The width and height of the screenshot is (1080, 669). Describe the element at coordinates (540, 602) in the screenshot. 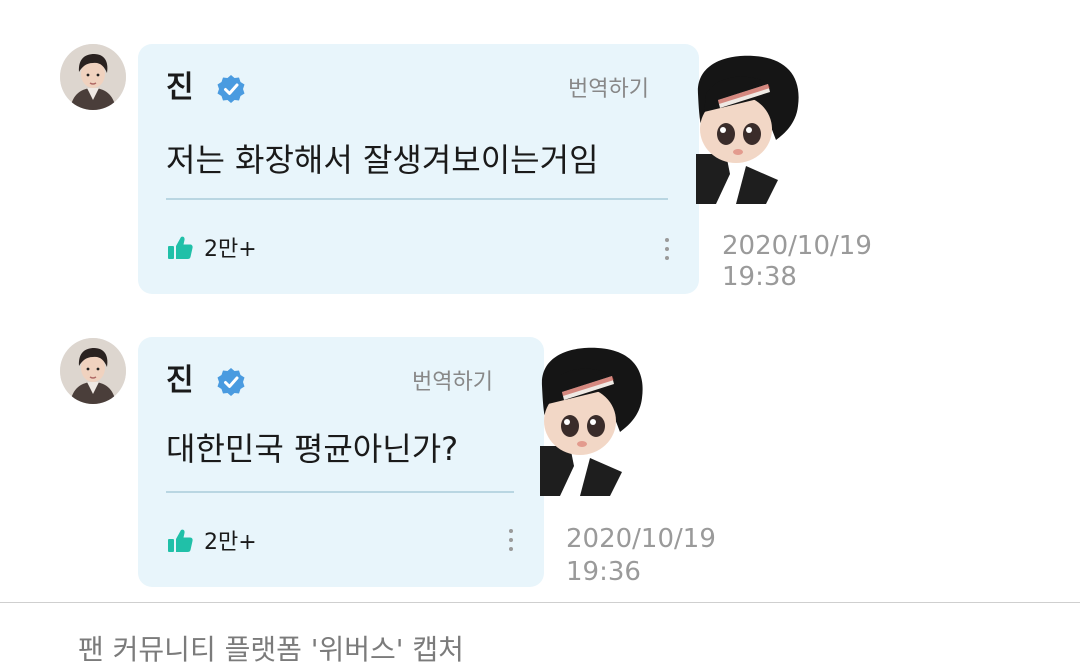

I see `page-divider` at that location.